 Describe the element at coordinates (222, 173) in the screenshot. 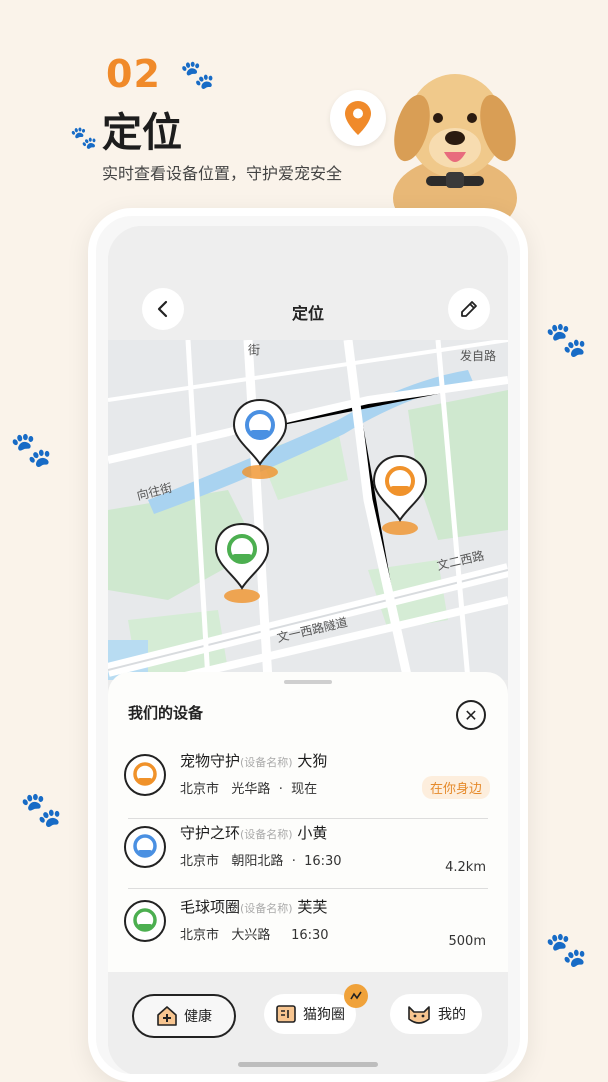

I see `section-subtitle: 实时查看设备位置，守护爱宠安全` at that location.